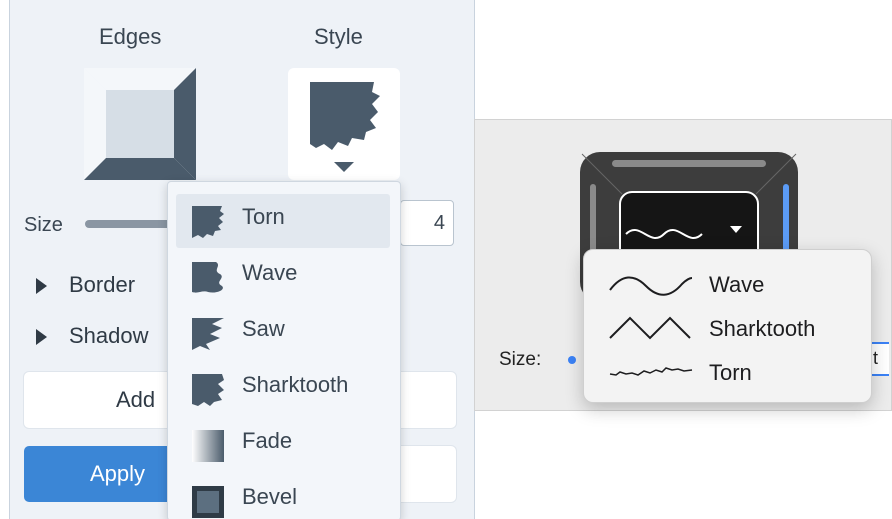 This screenshot has height=519, width=892. What do you see at coordinates (427, 223) in the screenshot?
I see `size-field: 4` at bounding box center [427, 223].